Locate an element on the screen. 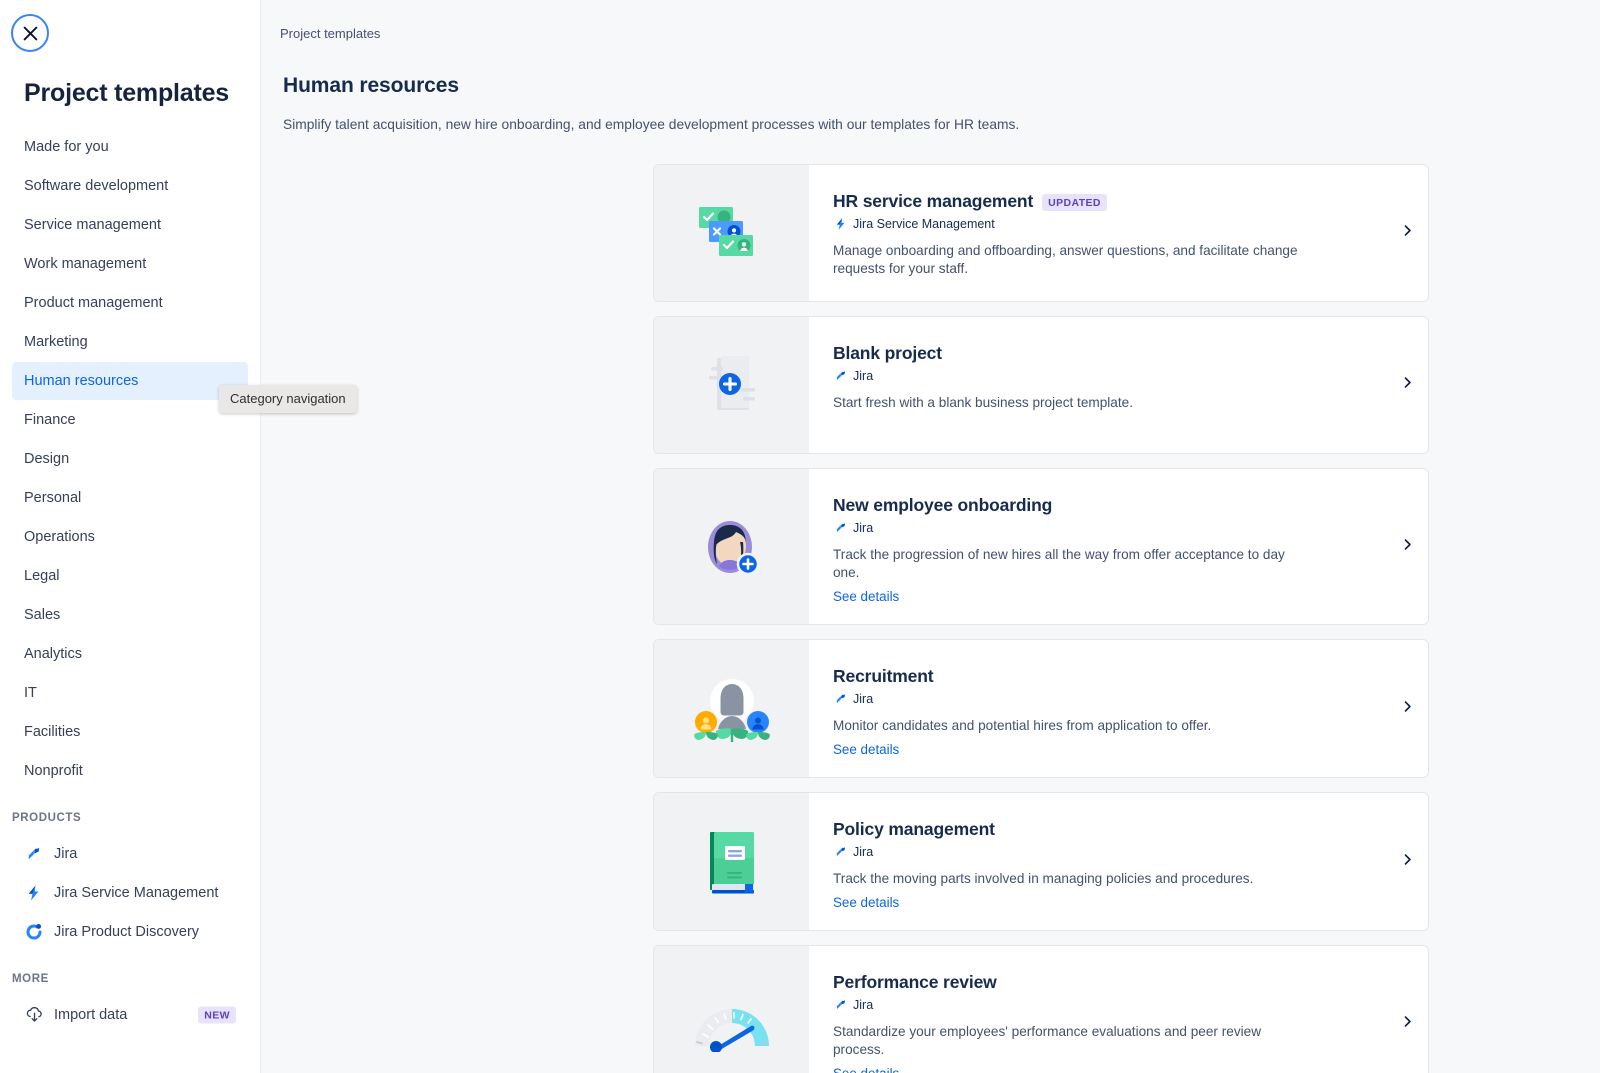  sidebar-item-label: Sales is located at coordinates (42, 615).